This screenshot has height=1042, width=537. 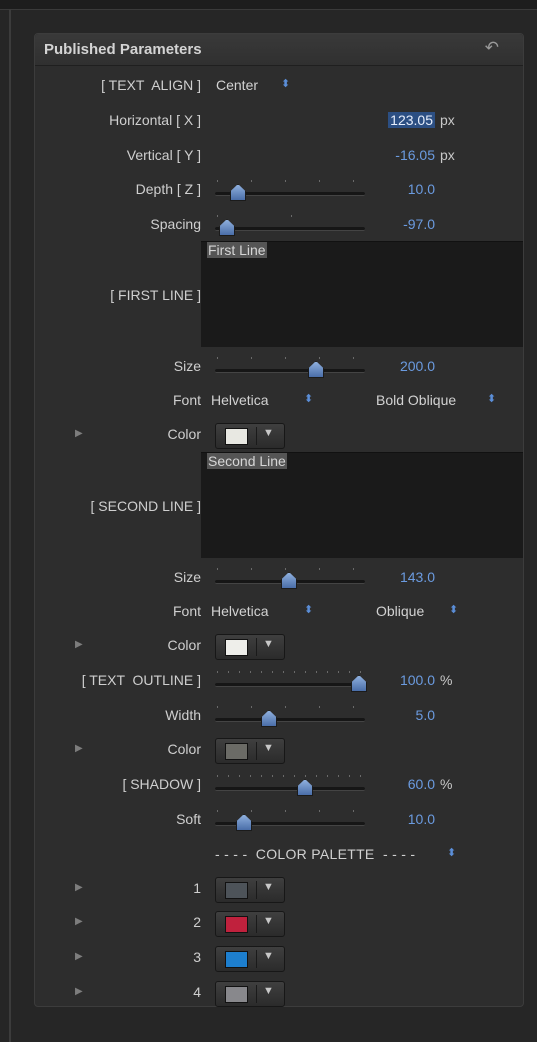 I want to click on width-row: Width 5.0, so click(x=279, y=716).